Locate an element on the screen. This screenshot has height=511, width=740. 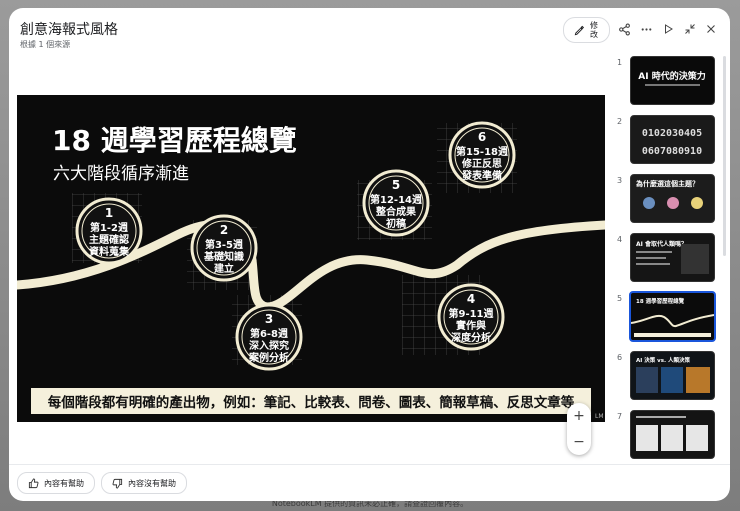
stage-text: 第3-5週 is located at coordinates (224, 244).